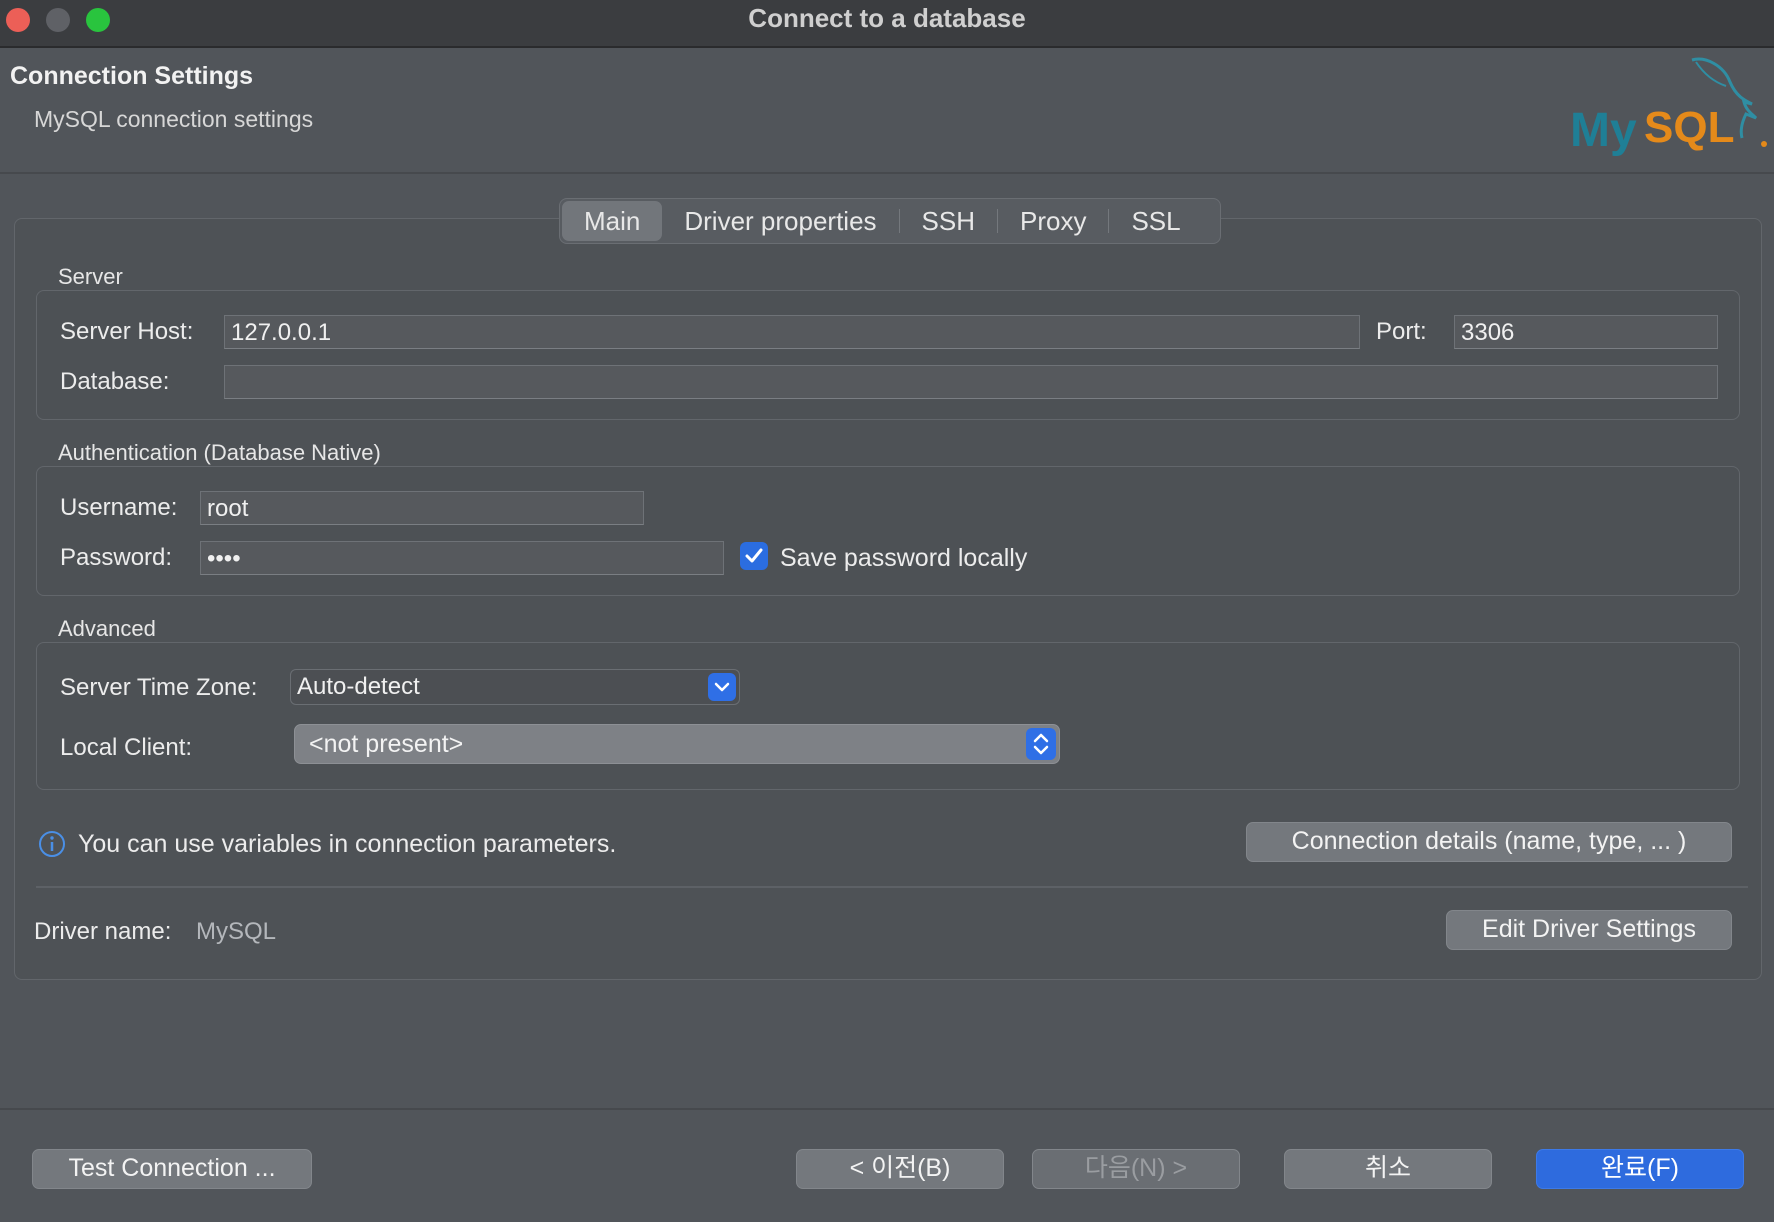 Image resolution: width=1774 pixels, height=1222 pixels. I want to click on title-bar: Connect to a database, so click(887, 24).